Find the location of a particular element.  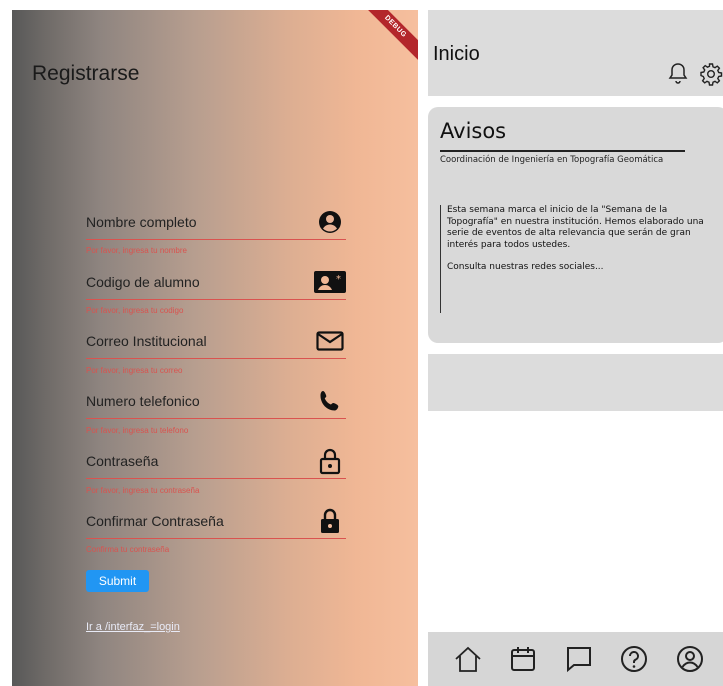

secondary-card is located at coordinates (575, 382).